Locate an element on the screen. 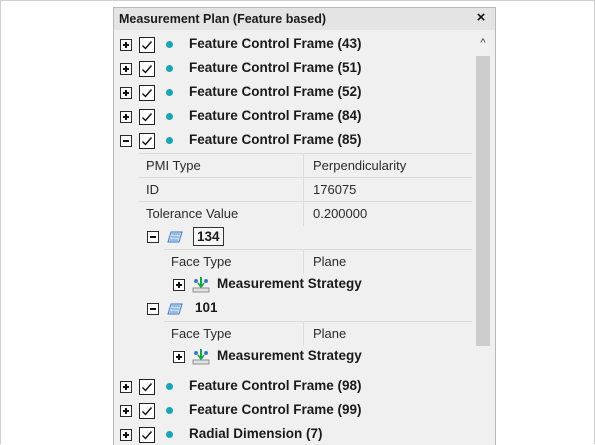 Image resolution: width=595 pixels, height=445 pixels. tree-node-measurement-strategy-134: Measurement Strategy is located at coordinates (293, 285).